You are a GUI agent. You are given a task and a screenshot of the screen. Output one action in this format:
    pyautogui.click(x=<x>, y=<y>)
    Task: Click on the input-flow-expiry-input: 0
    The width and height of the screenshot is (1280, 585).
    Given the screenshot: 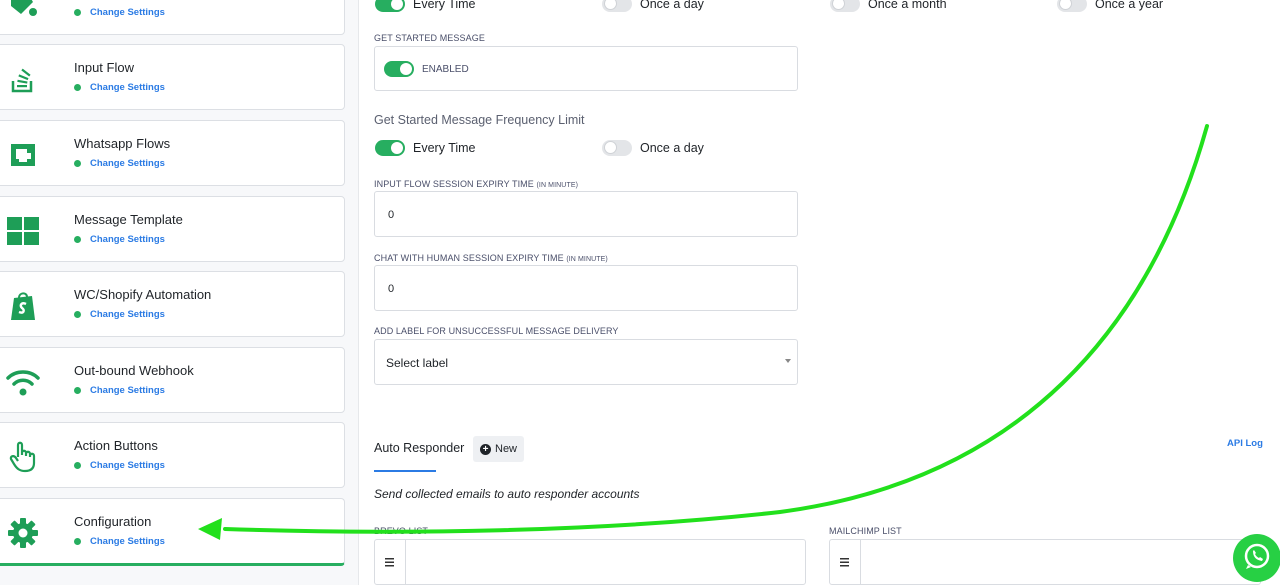 What is the action you would take?
    pyautogui.click(x=586, y=214)
    